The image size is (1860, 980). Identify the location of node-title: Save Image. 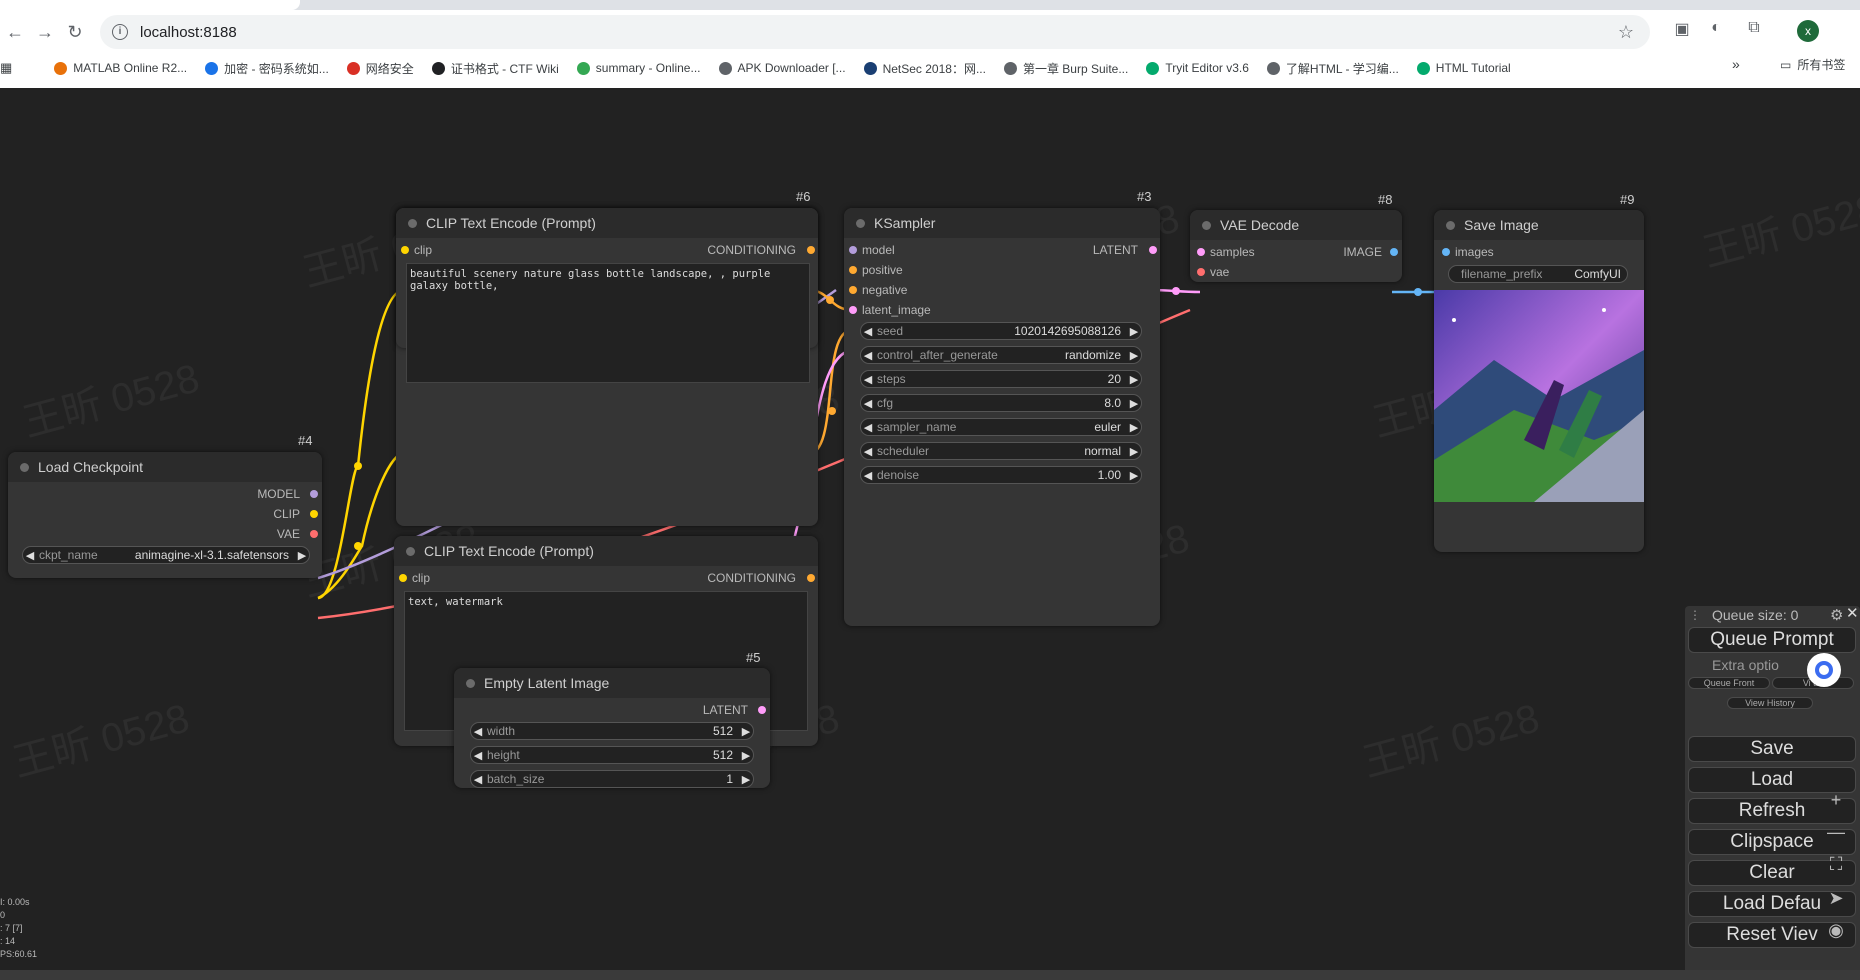
(1539, 225).